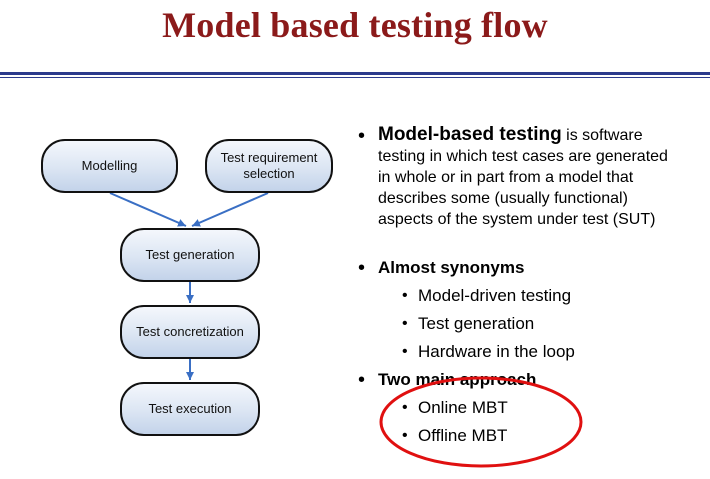 The width and height of the screenshot is (710, 479). I want to click on synonym-item: Test generation, so click(476, 323).